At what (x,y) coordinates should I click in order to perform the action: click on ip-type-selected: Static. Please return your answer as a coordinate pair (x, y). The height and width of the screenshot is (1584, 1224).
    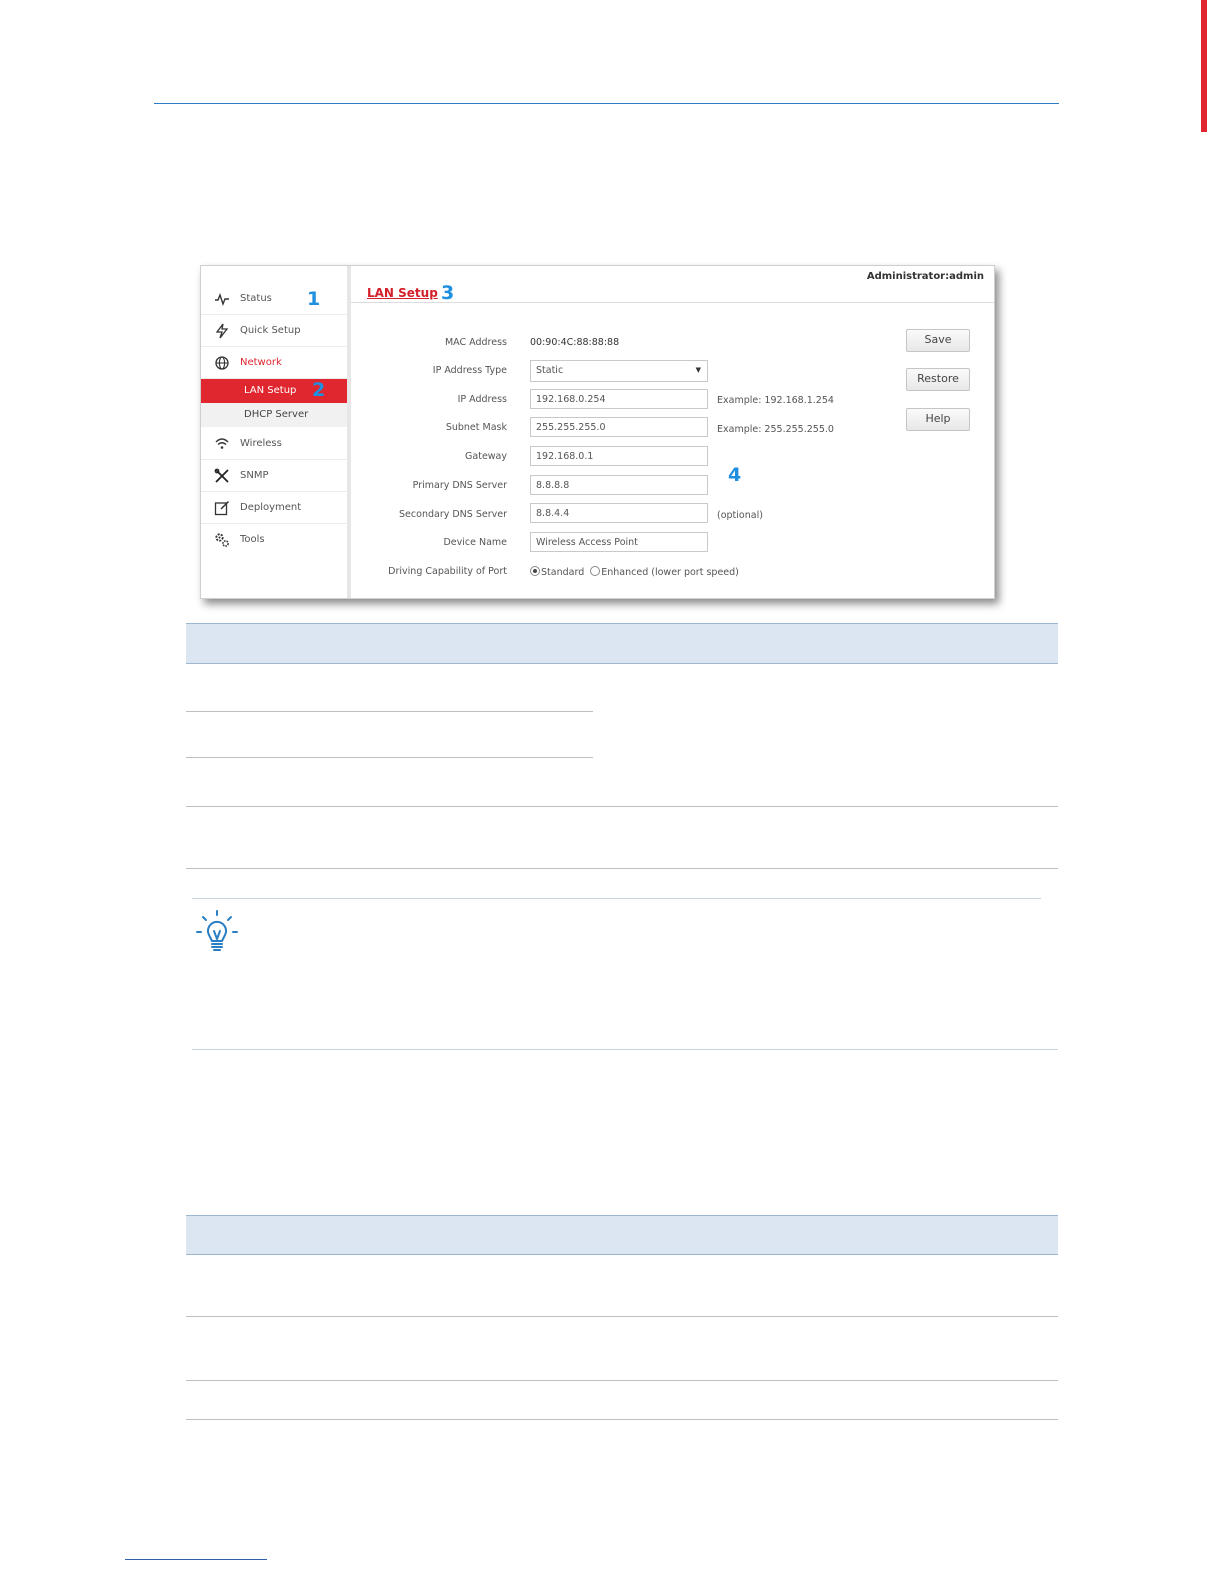
    Looking at the image, I should click on (550, 370).